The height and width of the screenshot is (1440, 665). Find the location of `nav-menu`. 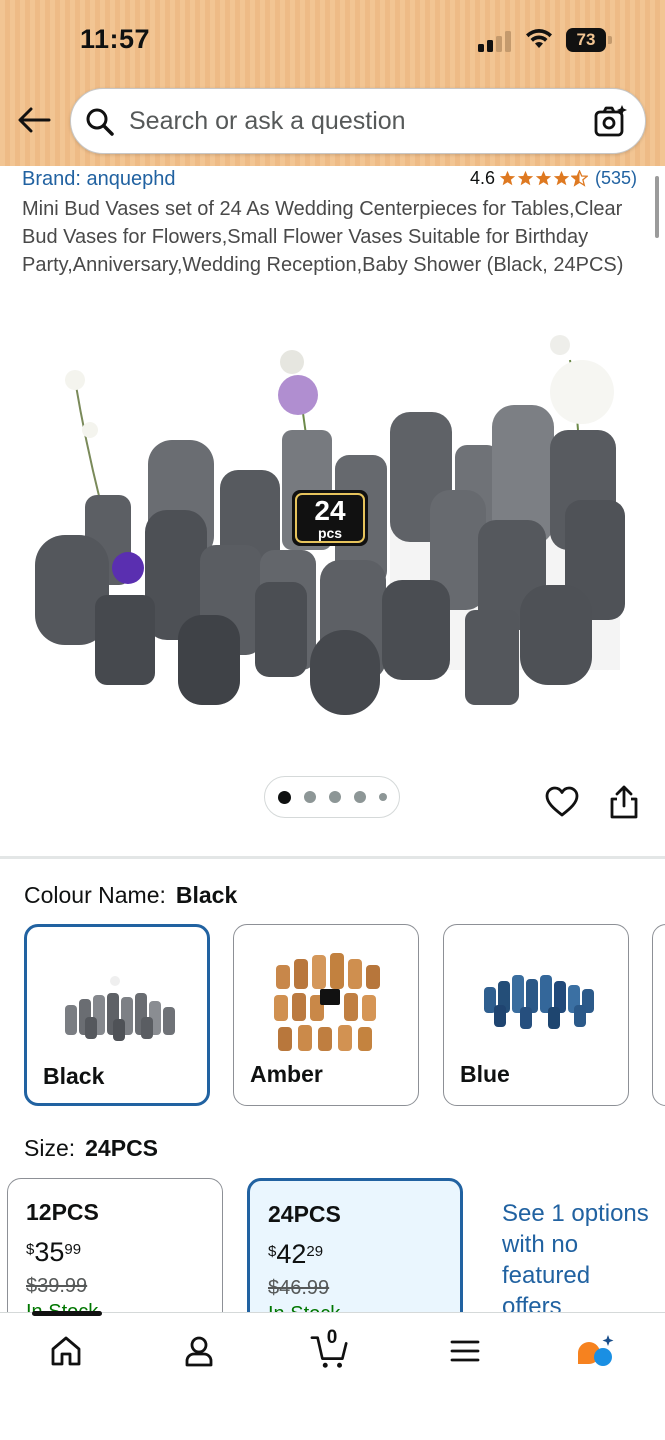

nav-menu is located at coordinates (465, 1351).